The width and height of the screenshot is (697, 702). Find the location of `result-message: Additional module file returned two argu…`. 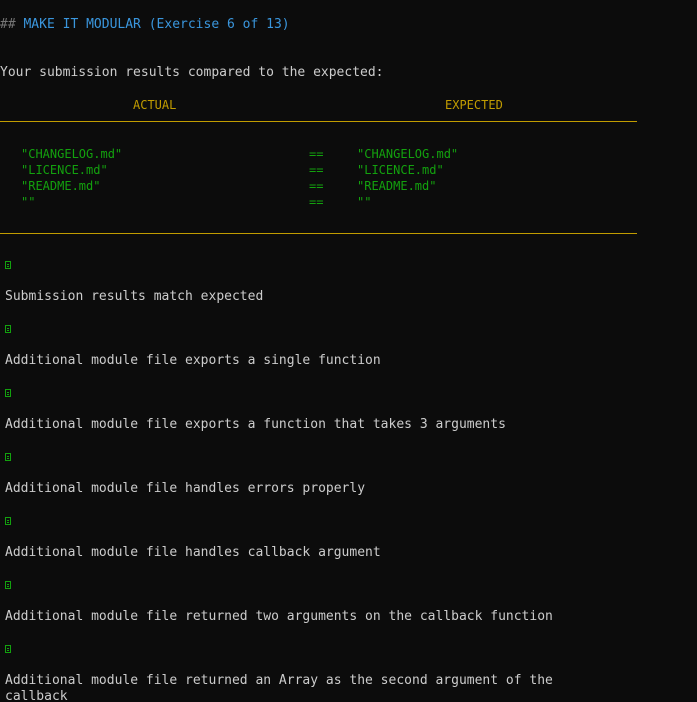

result-message: Additional module file returned two argu… is located at coordinates (279, 616).